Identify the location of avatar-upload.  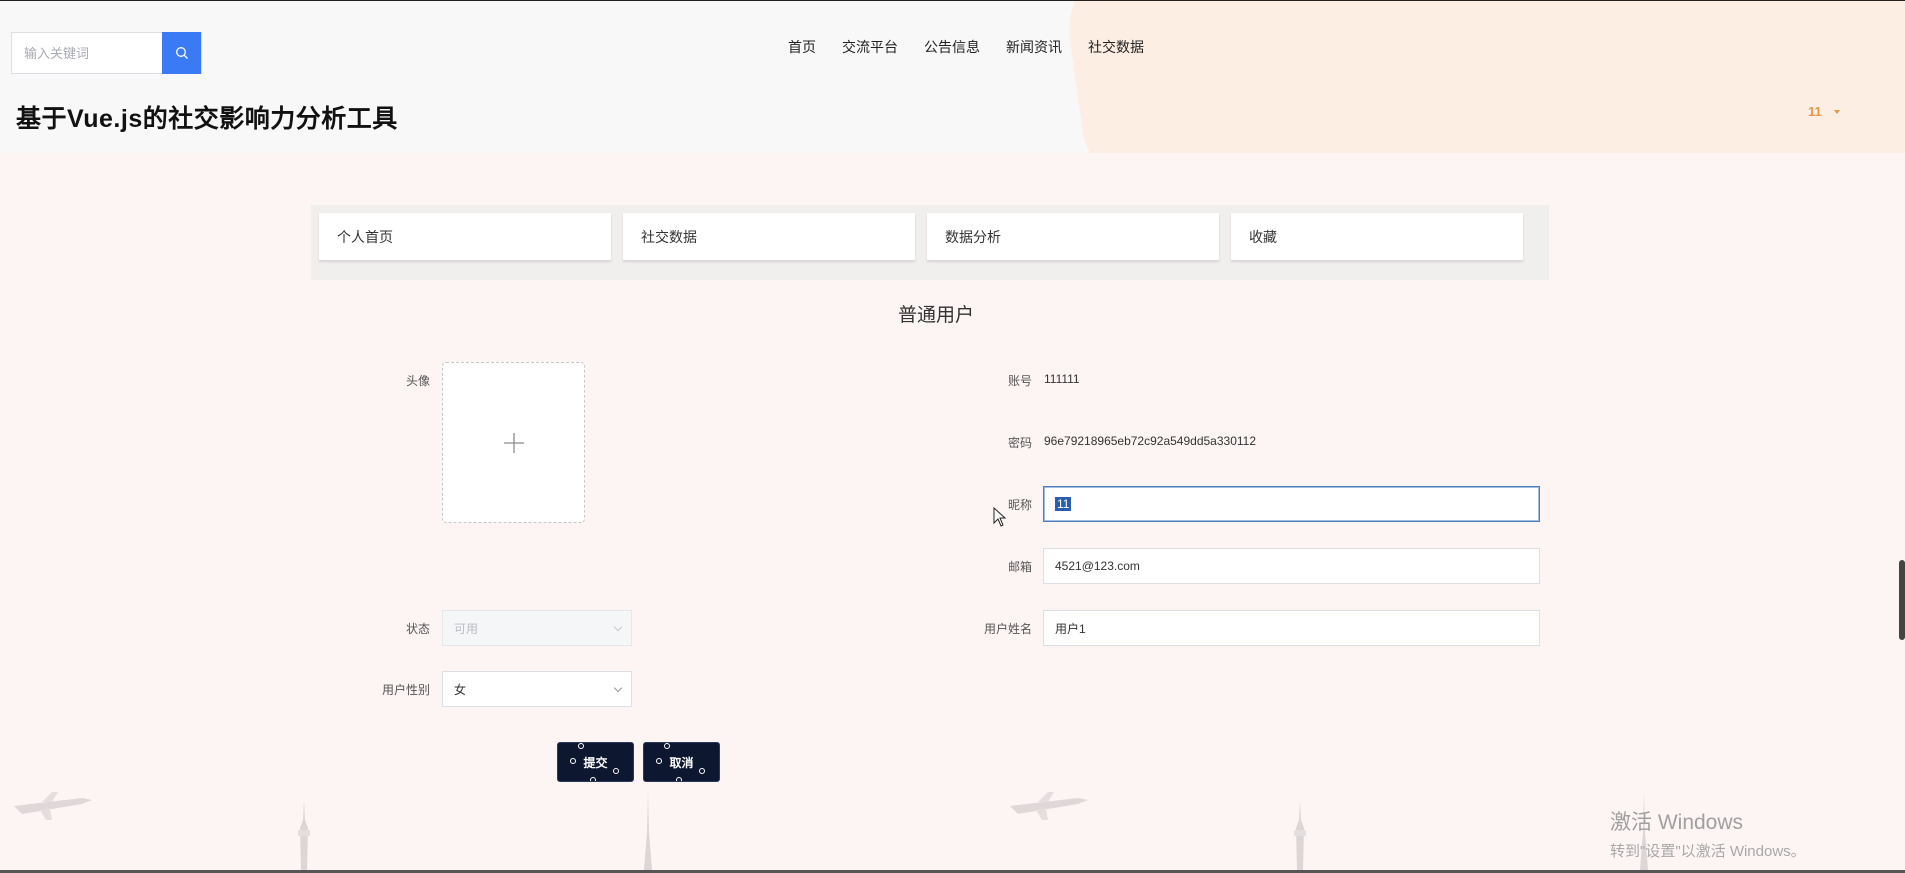
(513, 442).